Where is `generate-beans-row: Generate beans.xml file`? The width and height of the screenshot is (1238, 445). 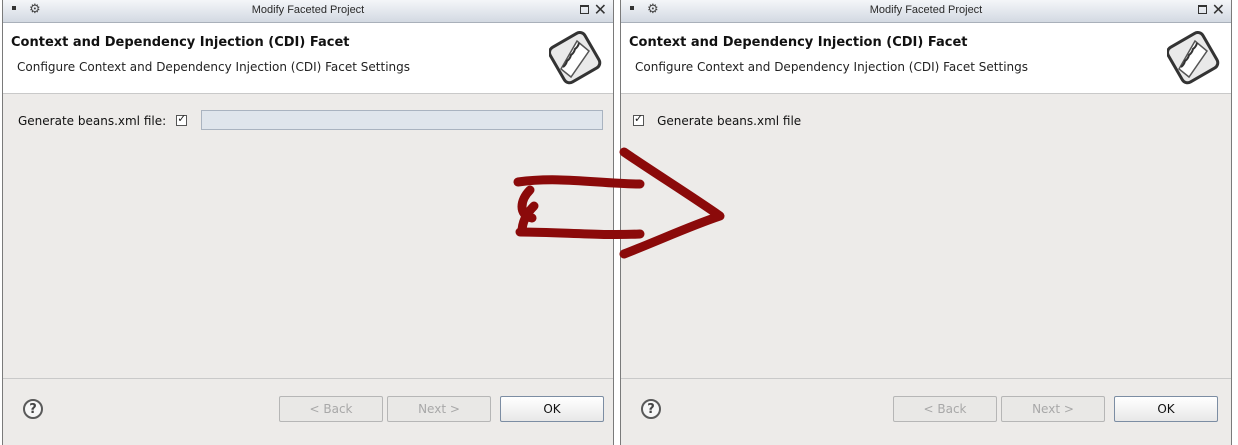 generate-beans-row: Generate beans.xml file is located at coordinates (717, 119).